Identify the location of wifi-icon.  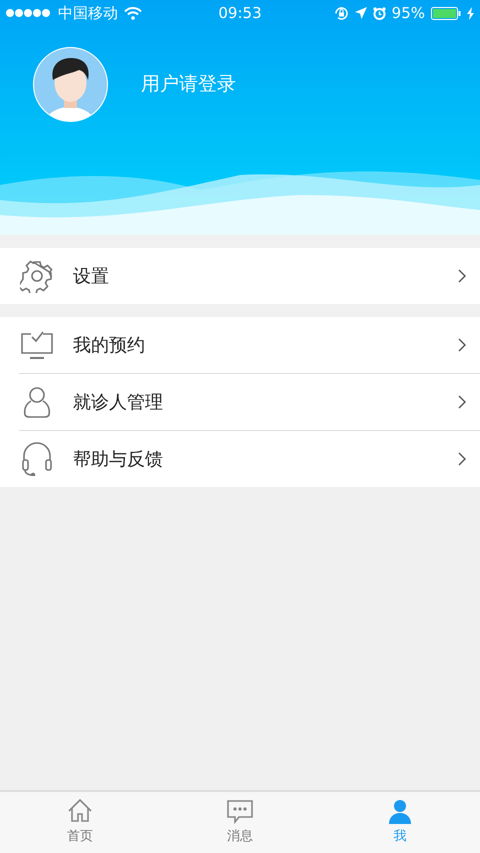
(133, 13).